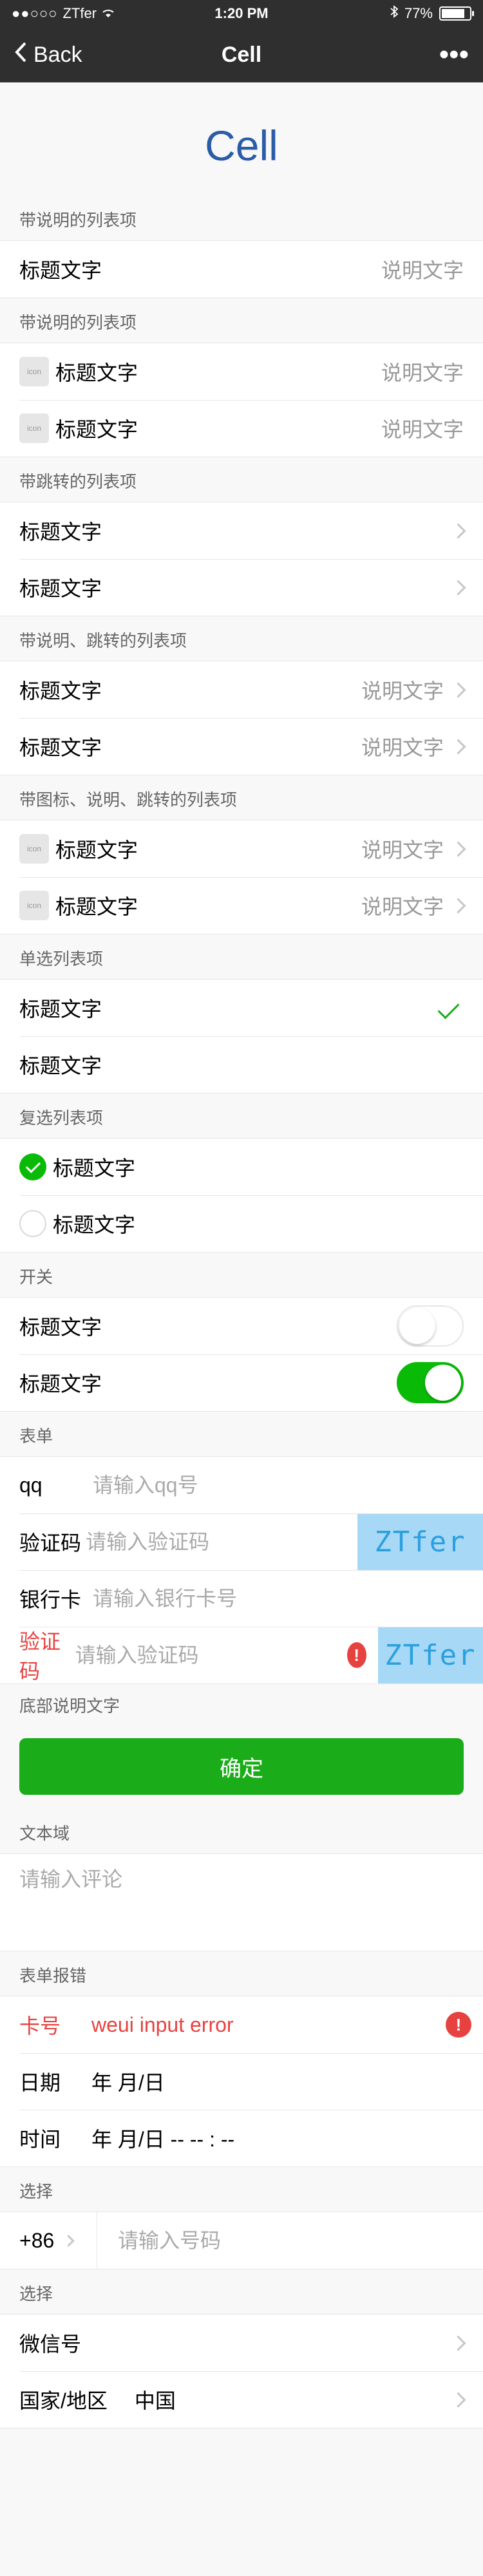 The width and height of the screenshot is (483, 2576). Describe the element at coordinates (241, 1902) in the screenshot. I see `comment-textarea: 请输入评论` at that location.